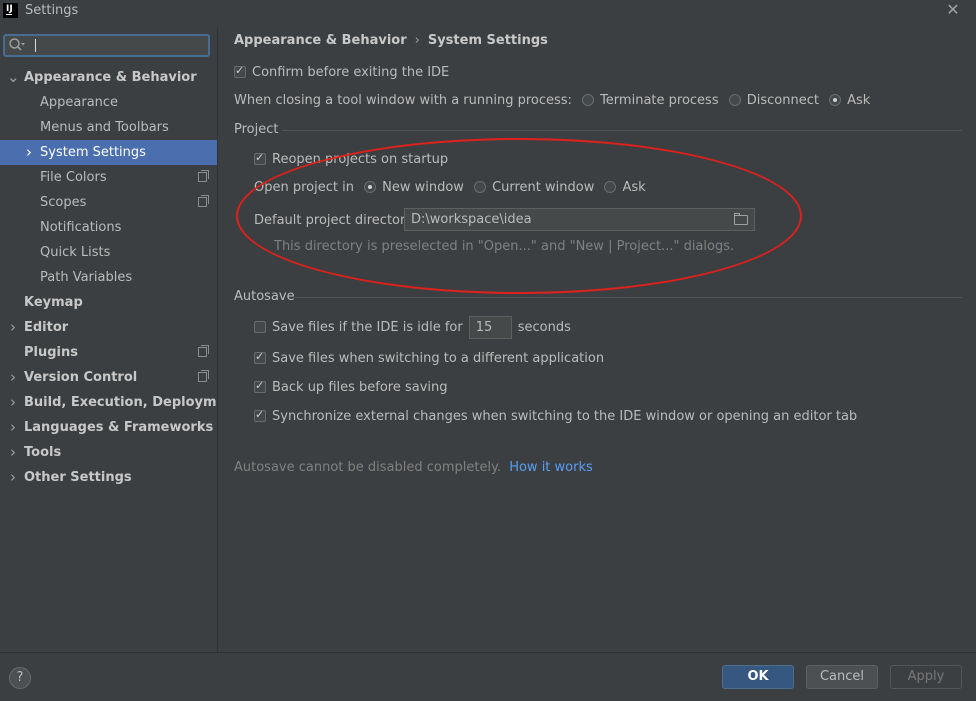  What do you see at coordinates (17, 47) in the screenshot?
I see `search-icon` at bounding box center [17, 47].